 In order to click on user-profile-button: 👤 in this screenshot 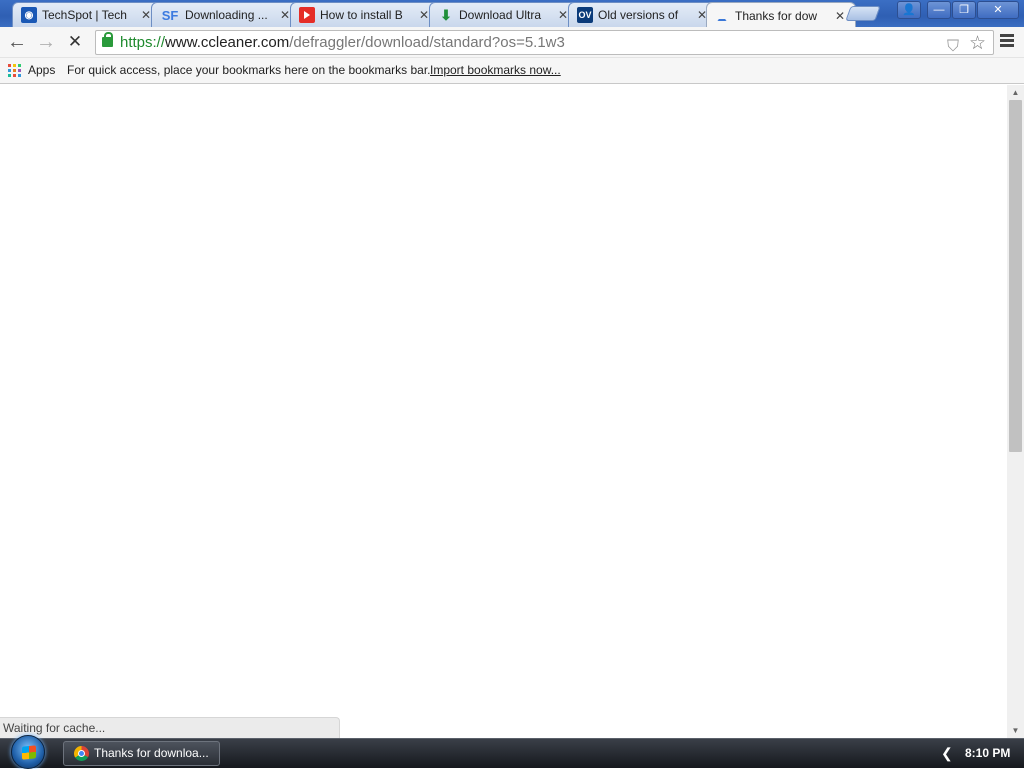, I will do `click(909, 10)`.